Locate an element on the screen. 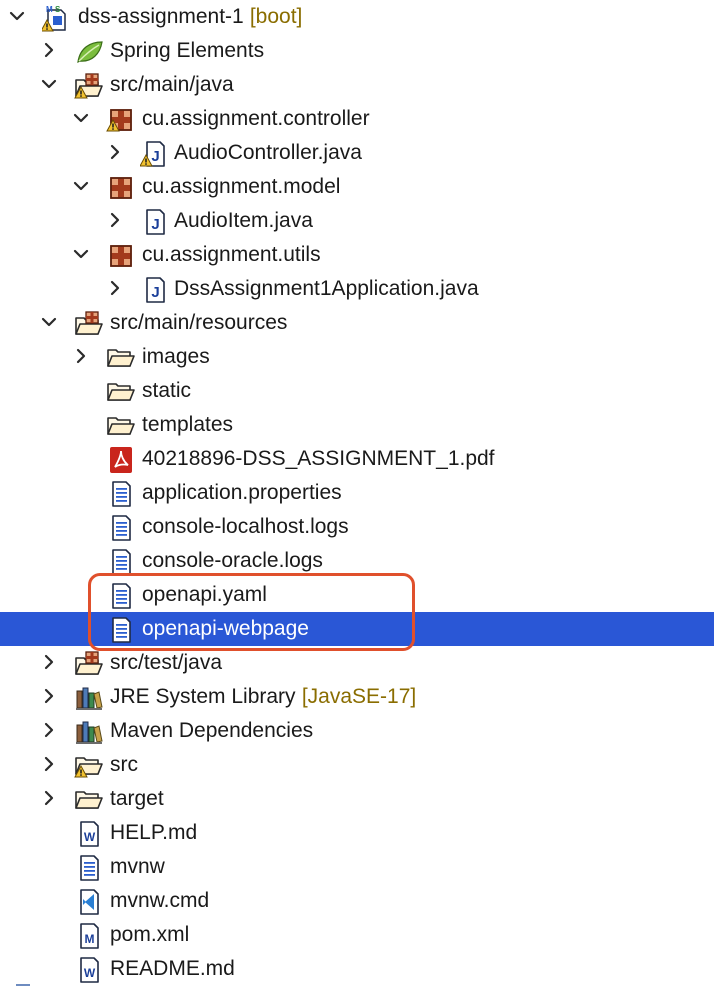  package-warning-icon is located at coordinates (121, 120).